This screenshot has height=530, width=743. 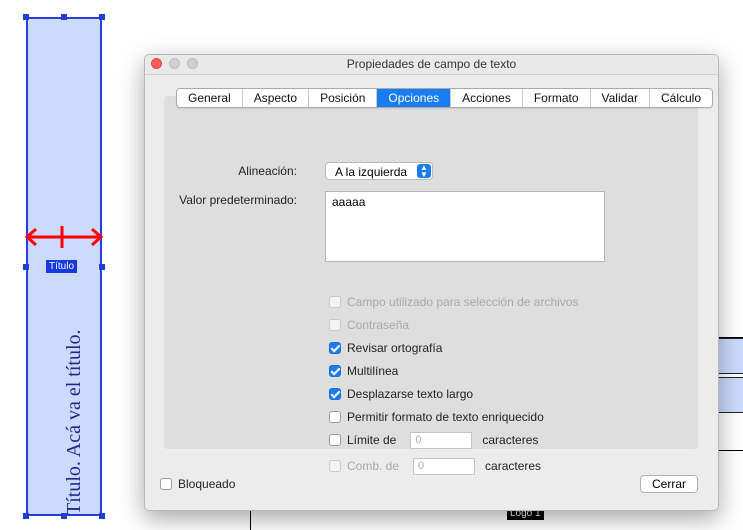 What do you see at coordinates (335, 466) in the screenshot?
I see `comb-checkbox` at bounding box center [335, 466].